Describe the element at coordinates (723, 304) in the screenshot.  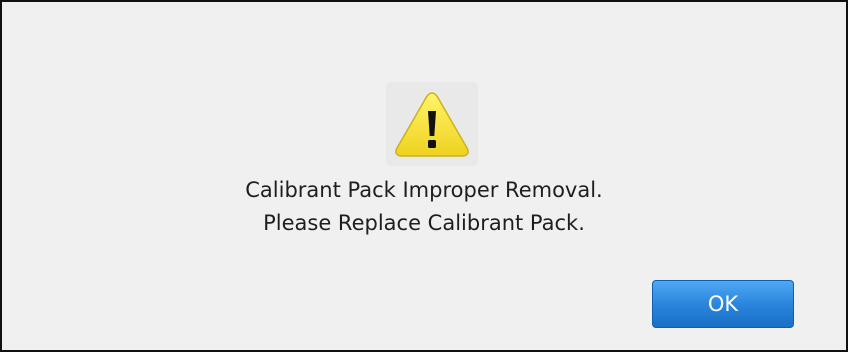
I see `ok-button: OK` at that location.